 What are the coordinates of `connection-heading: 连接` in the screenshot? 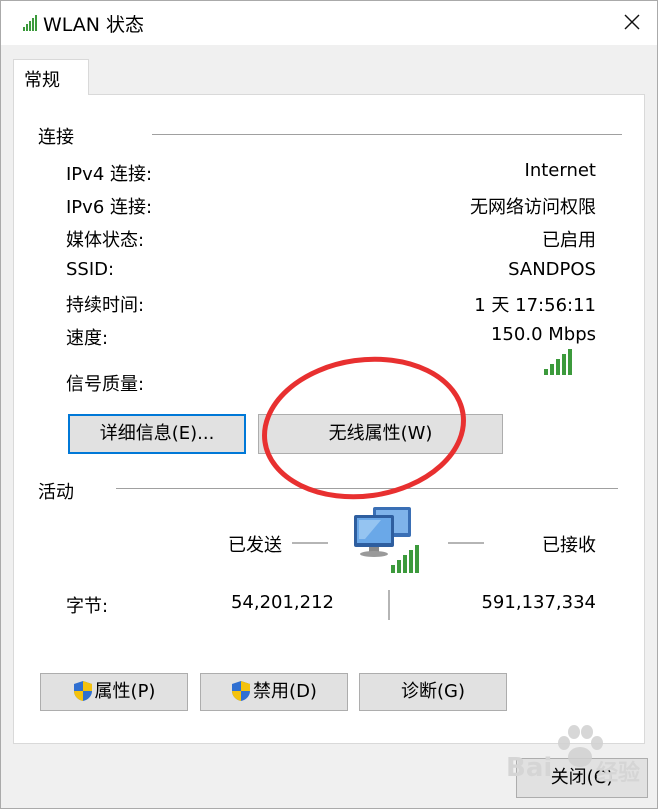 It's located at (56, 137).